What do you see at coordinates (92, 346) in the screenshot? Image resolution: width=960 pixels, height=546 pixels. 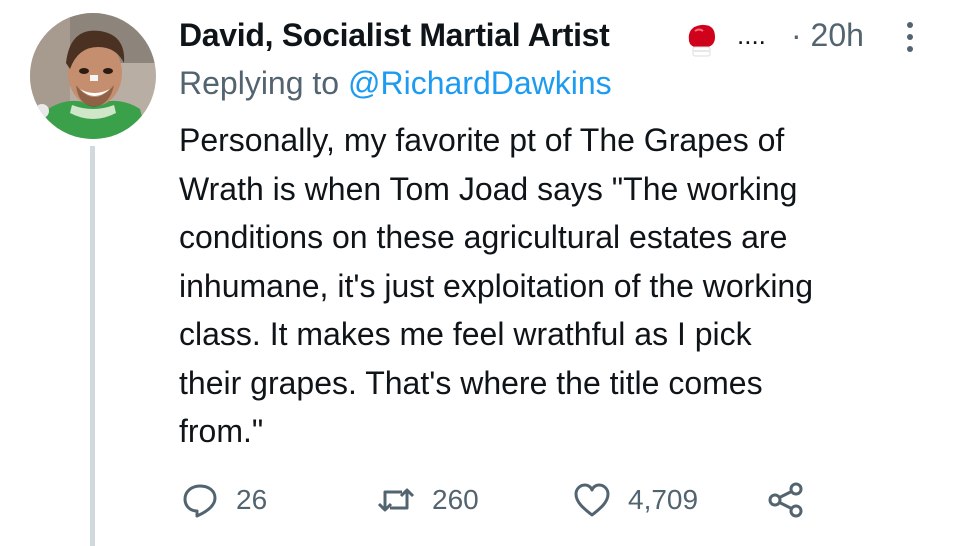 I see `thread-line` at bounding box center [92, 346].